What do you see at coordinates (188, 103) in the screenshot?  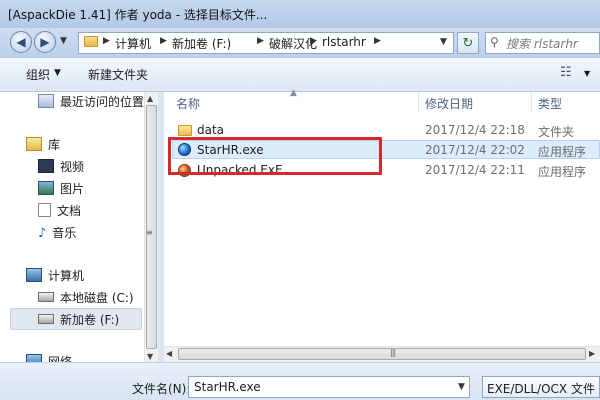 I see `column-header-name: 名称` at bounding box center [188, 103].